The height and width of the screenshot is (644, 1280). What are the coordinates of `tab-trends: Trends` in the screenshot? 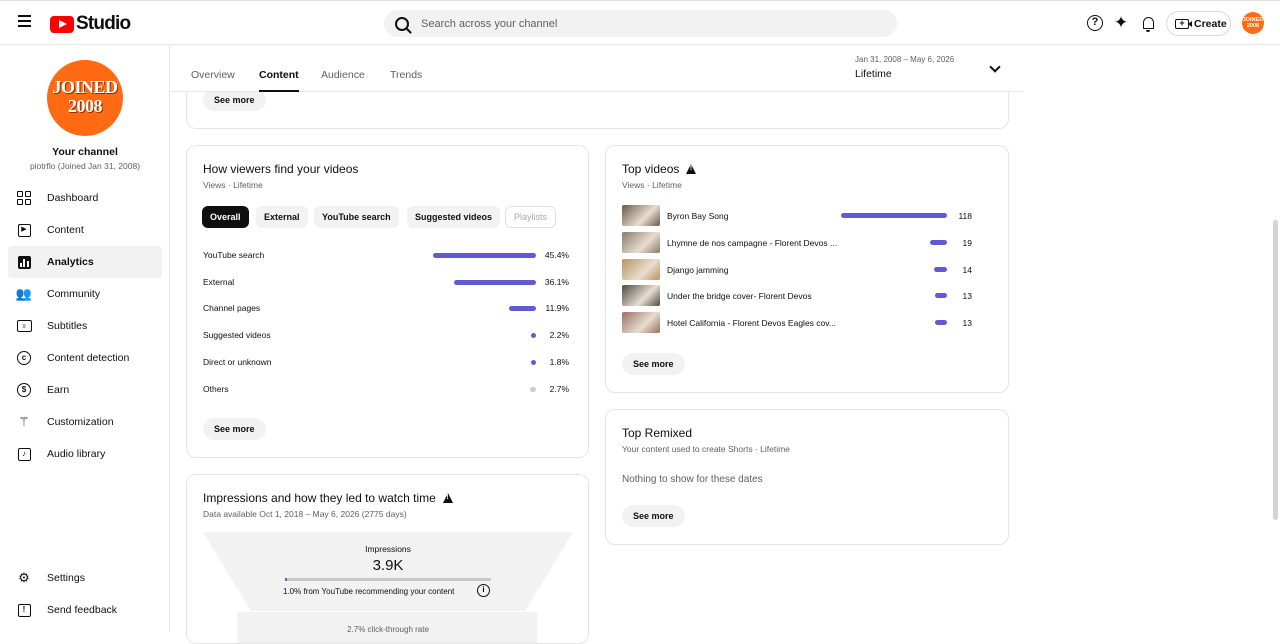 It's located at (406, 80).